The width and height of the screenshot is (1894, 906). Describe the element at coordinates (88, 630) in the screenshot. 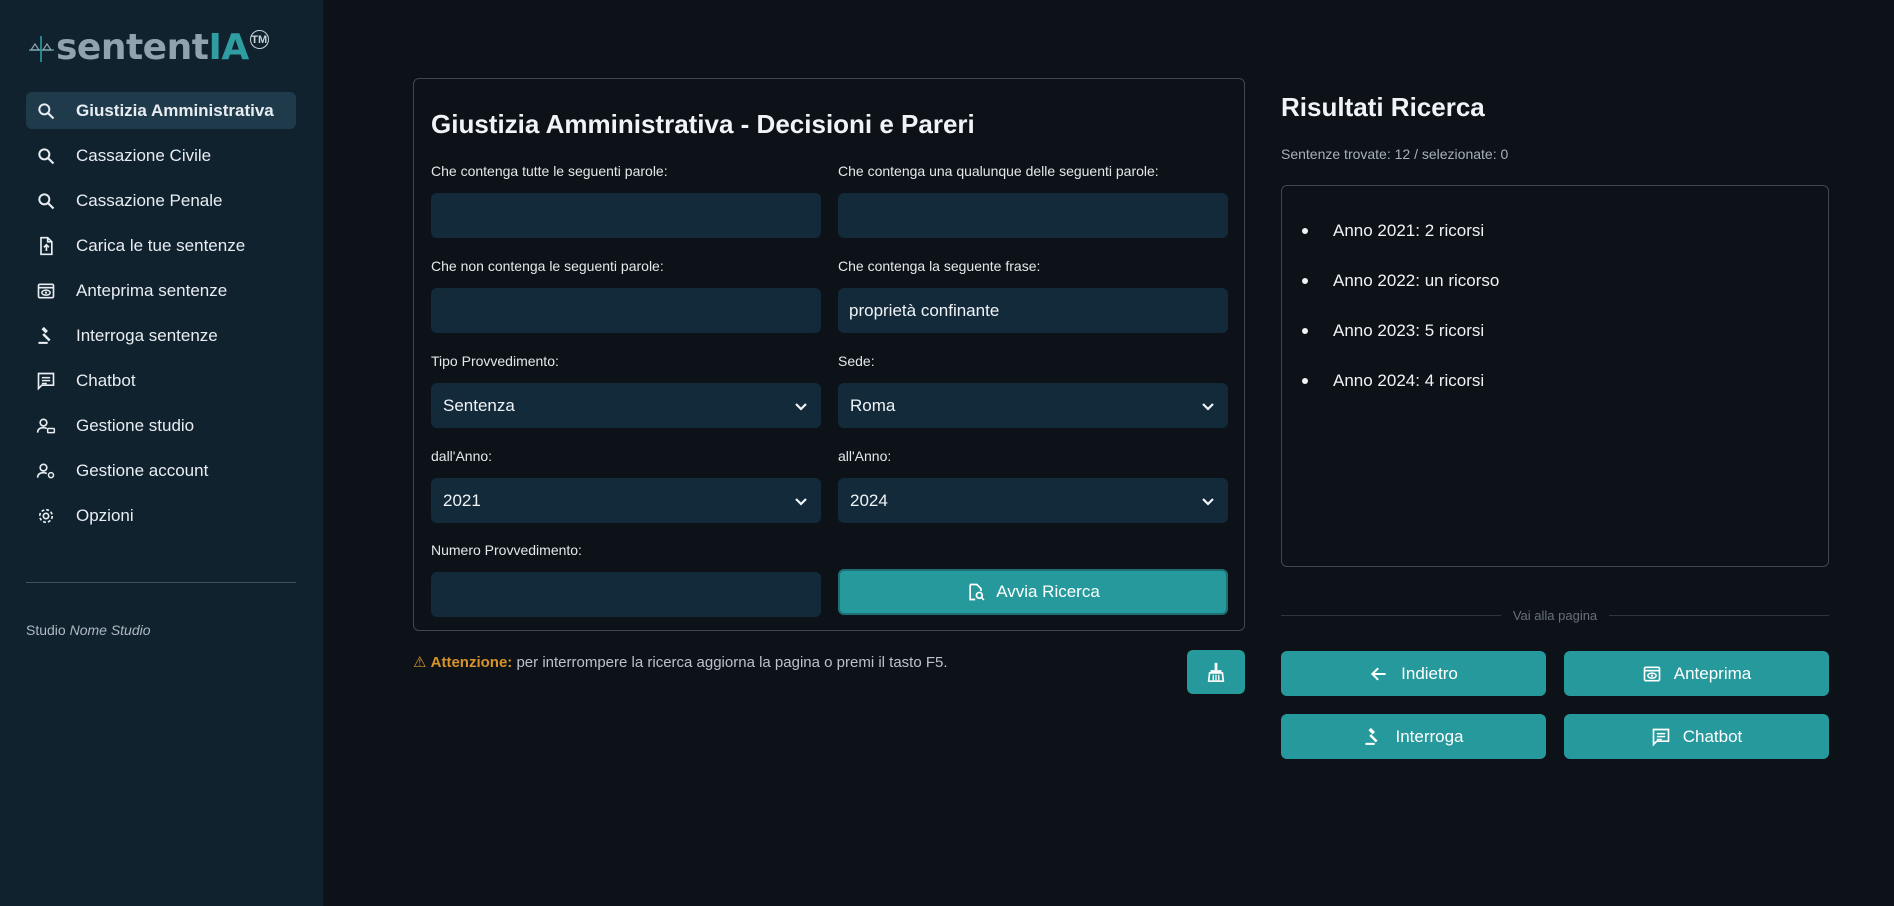

I see `studio-name: Studio Nome Studio` at that location.